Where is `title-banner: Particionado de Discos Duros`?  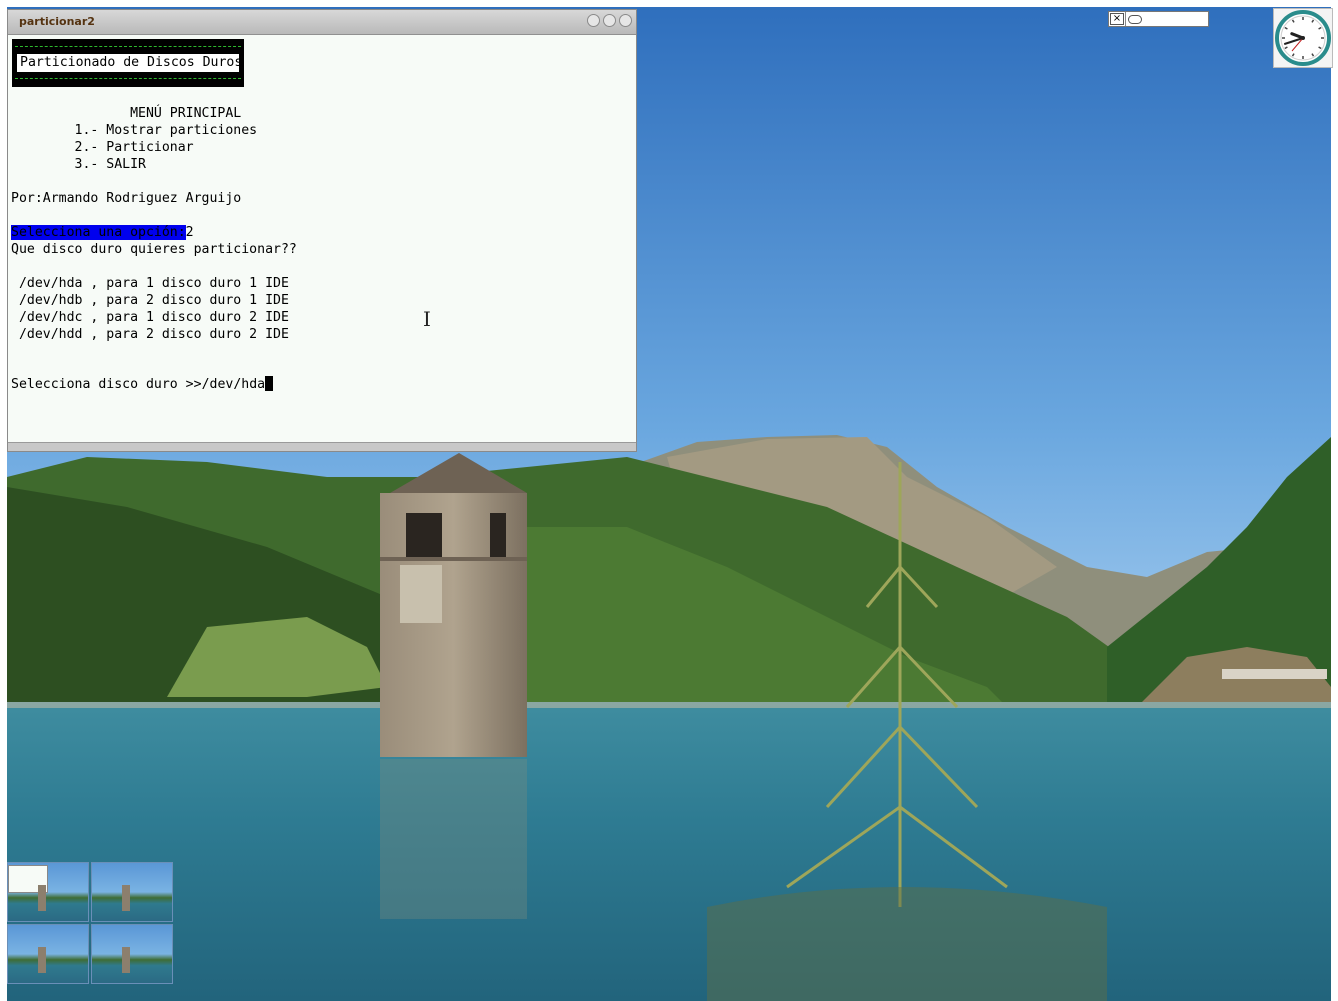
title-banner: Particionado de Discos Duros is located at coordinates (128, 63).